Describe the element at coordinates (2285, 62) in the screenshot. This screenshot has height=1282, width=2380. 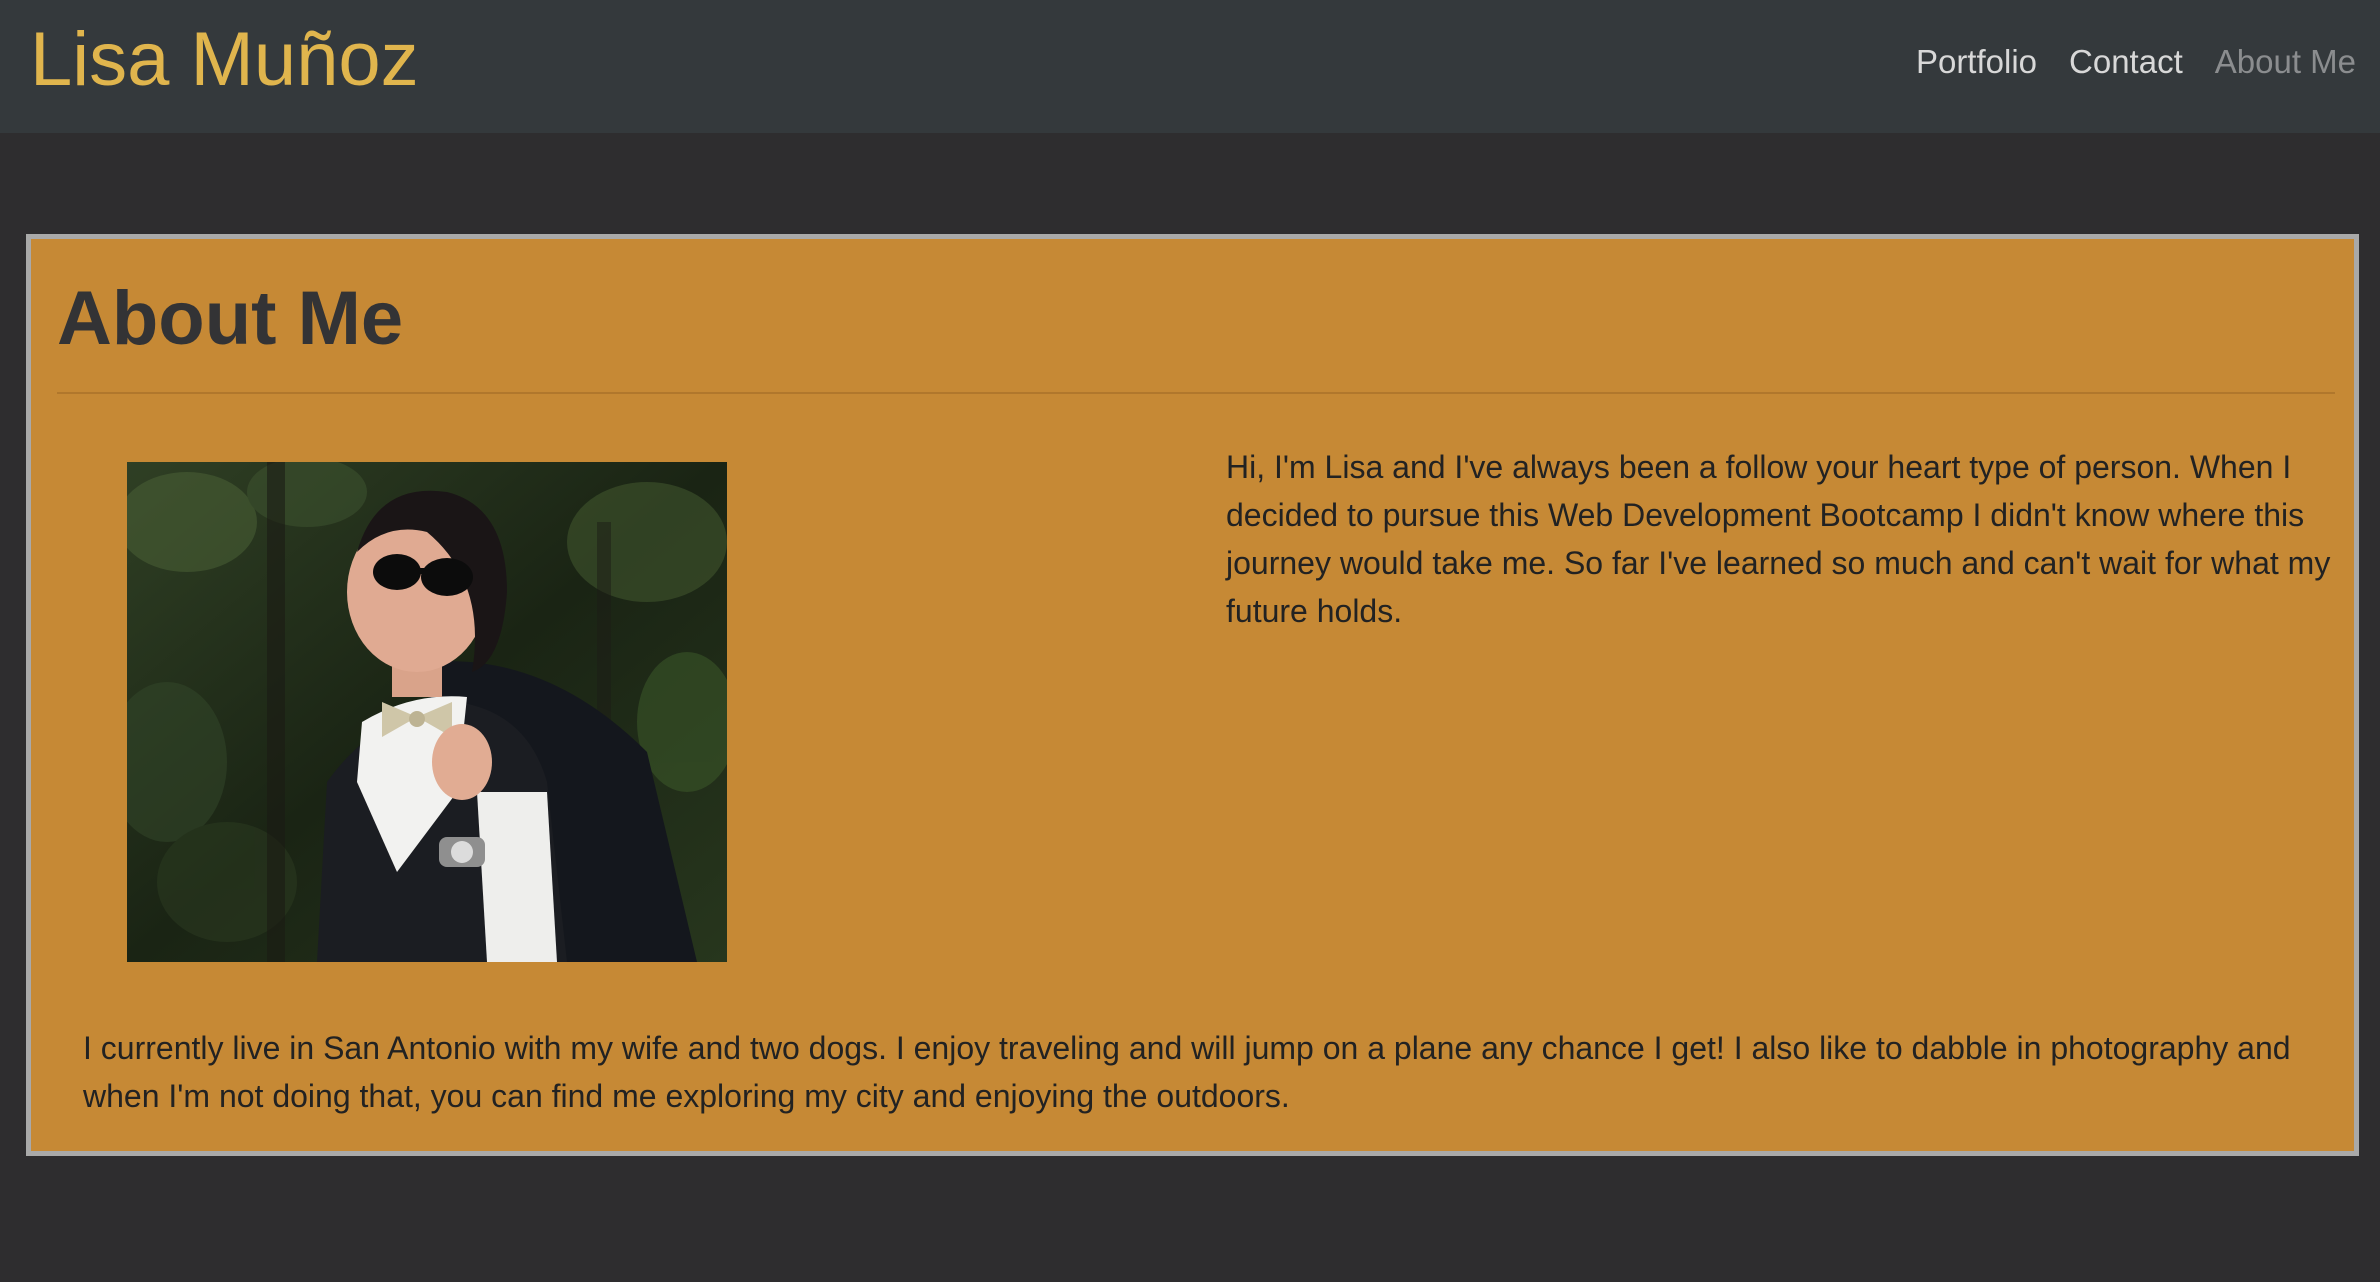
I see `nav-link-about-me: About Me` at that location.